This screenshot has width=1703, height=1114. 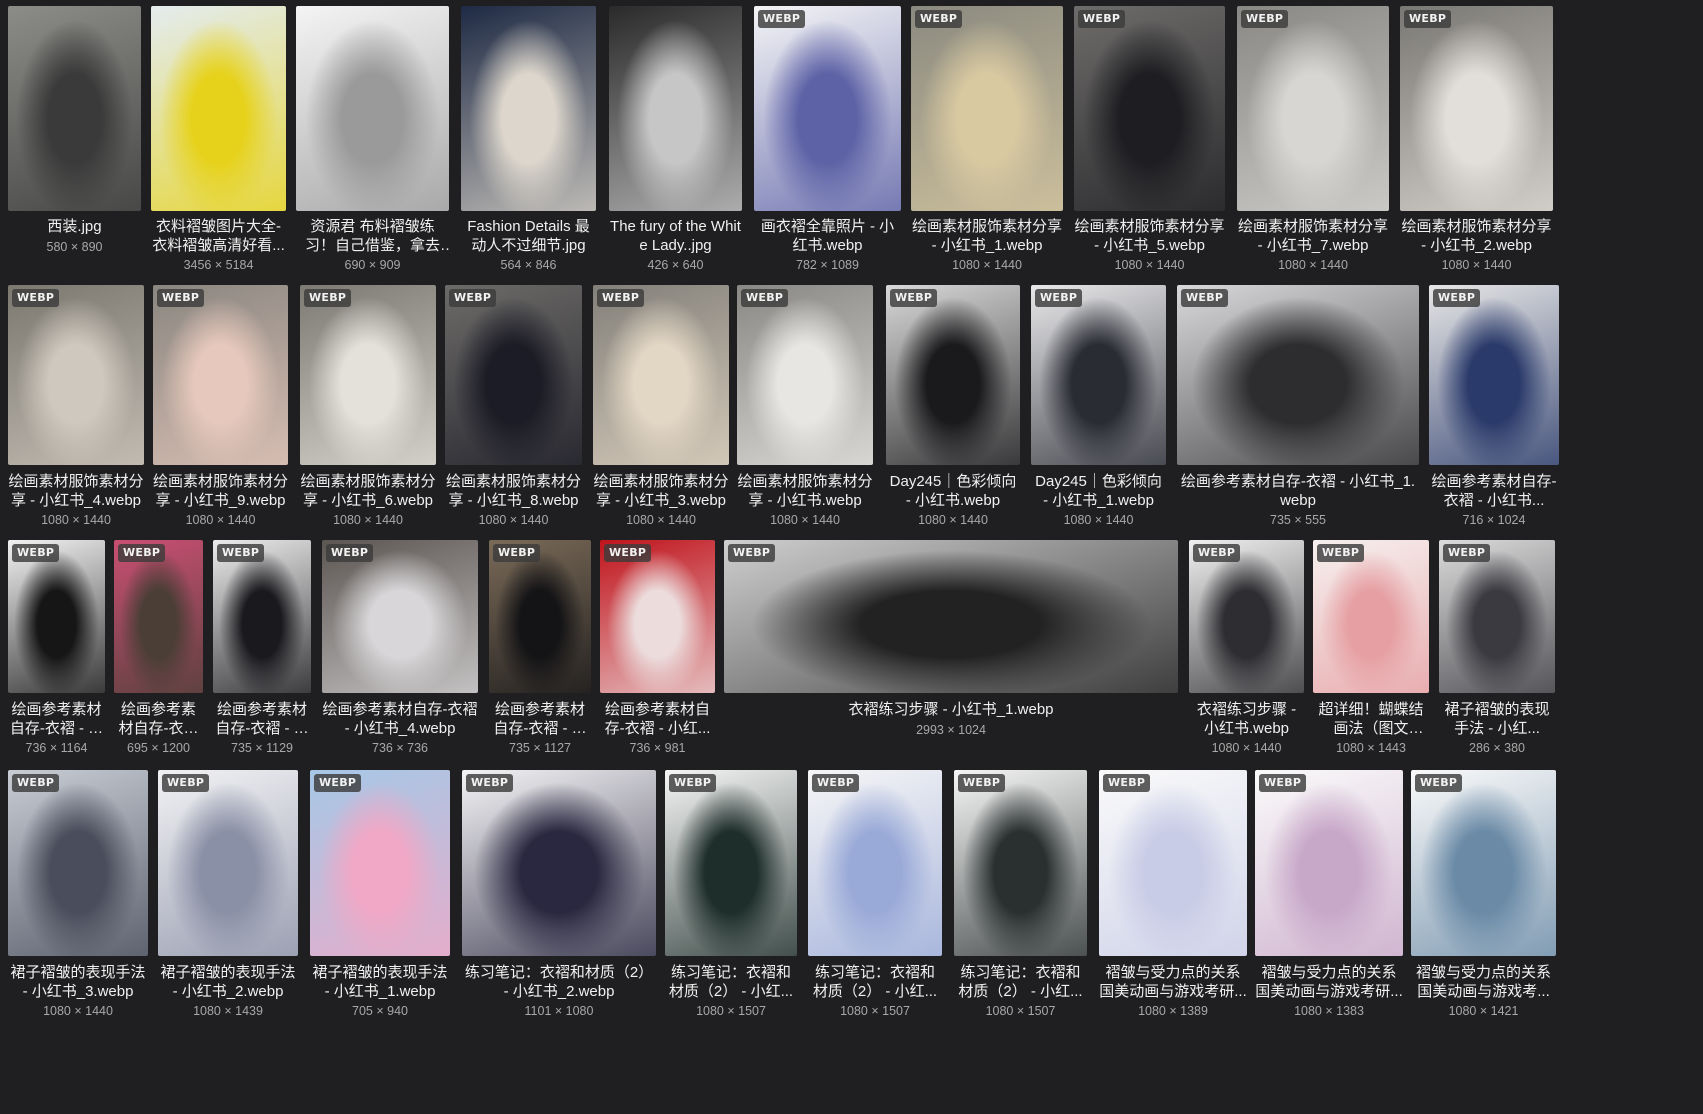 What do you see at coordinates (805, 491) in the screenshot?
I see `image-title: 绘画素材服饰素材分享 - 小红书.webp` at bounding box center [805, 491].